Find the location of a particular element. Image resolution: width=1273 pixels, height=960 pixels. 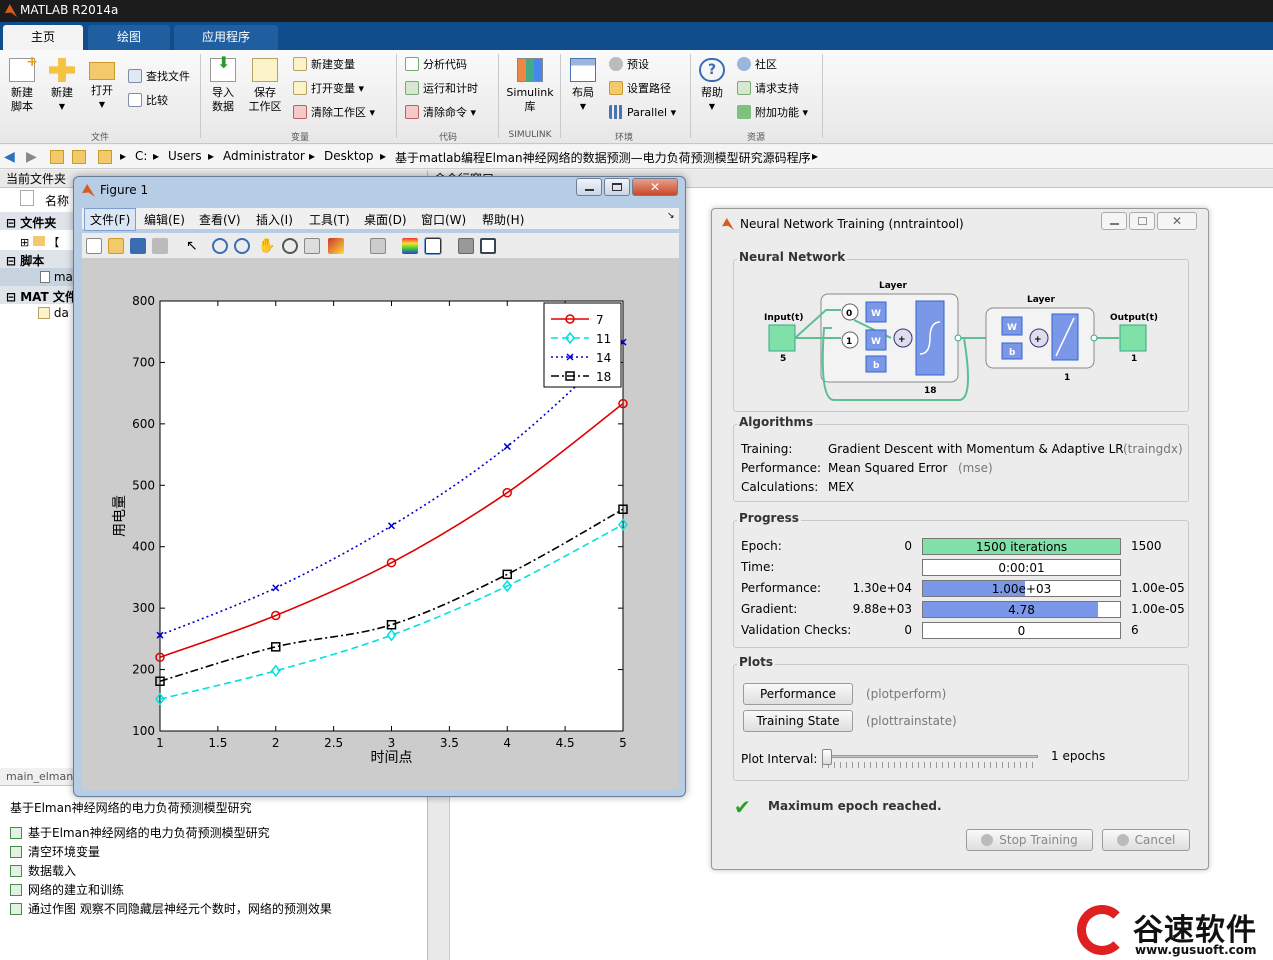

brush-icon is located at coordinates (336, 246).